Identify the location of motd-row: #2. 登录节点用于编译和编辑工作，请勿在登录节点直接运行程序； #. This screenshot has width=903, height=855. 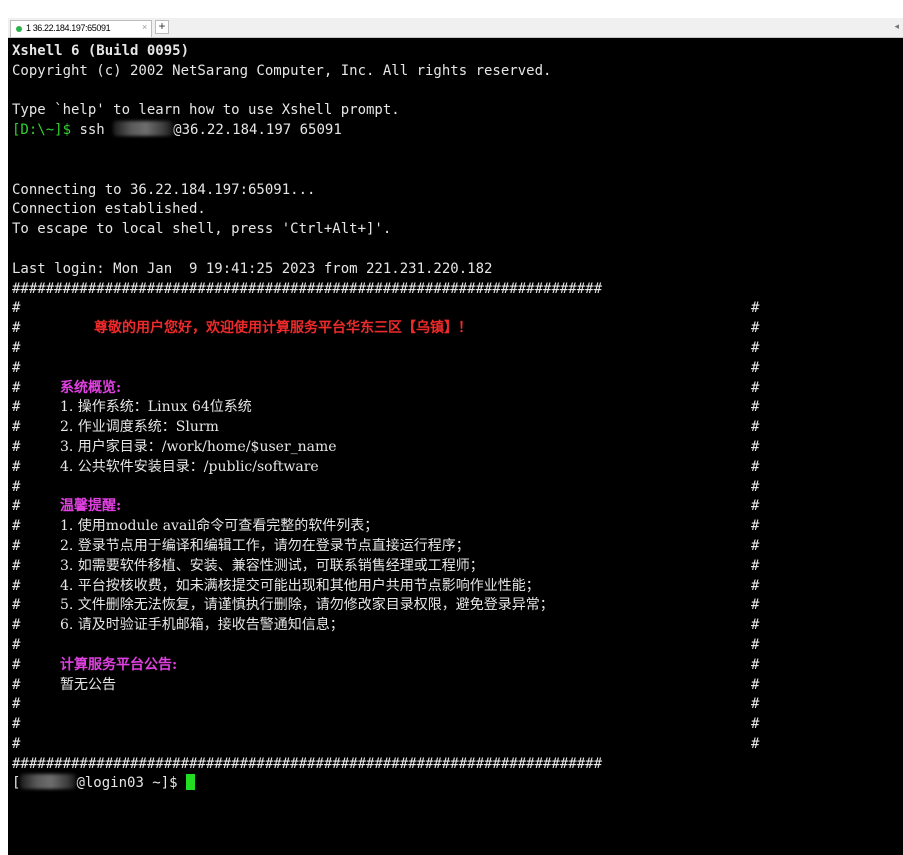
(457, 547).